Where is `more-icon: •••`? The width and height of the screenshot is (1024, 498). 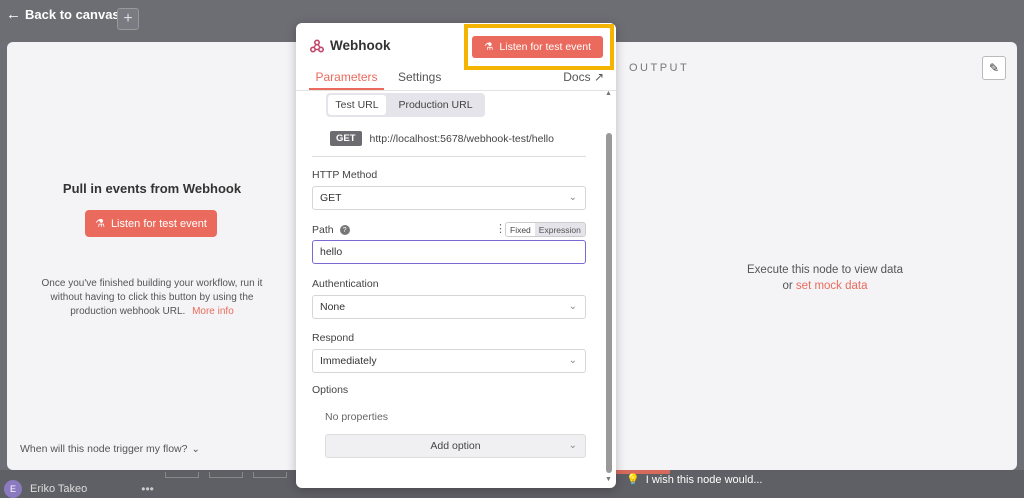
more-icon: ••• is located at coordinates (147, 489).